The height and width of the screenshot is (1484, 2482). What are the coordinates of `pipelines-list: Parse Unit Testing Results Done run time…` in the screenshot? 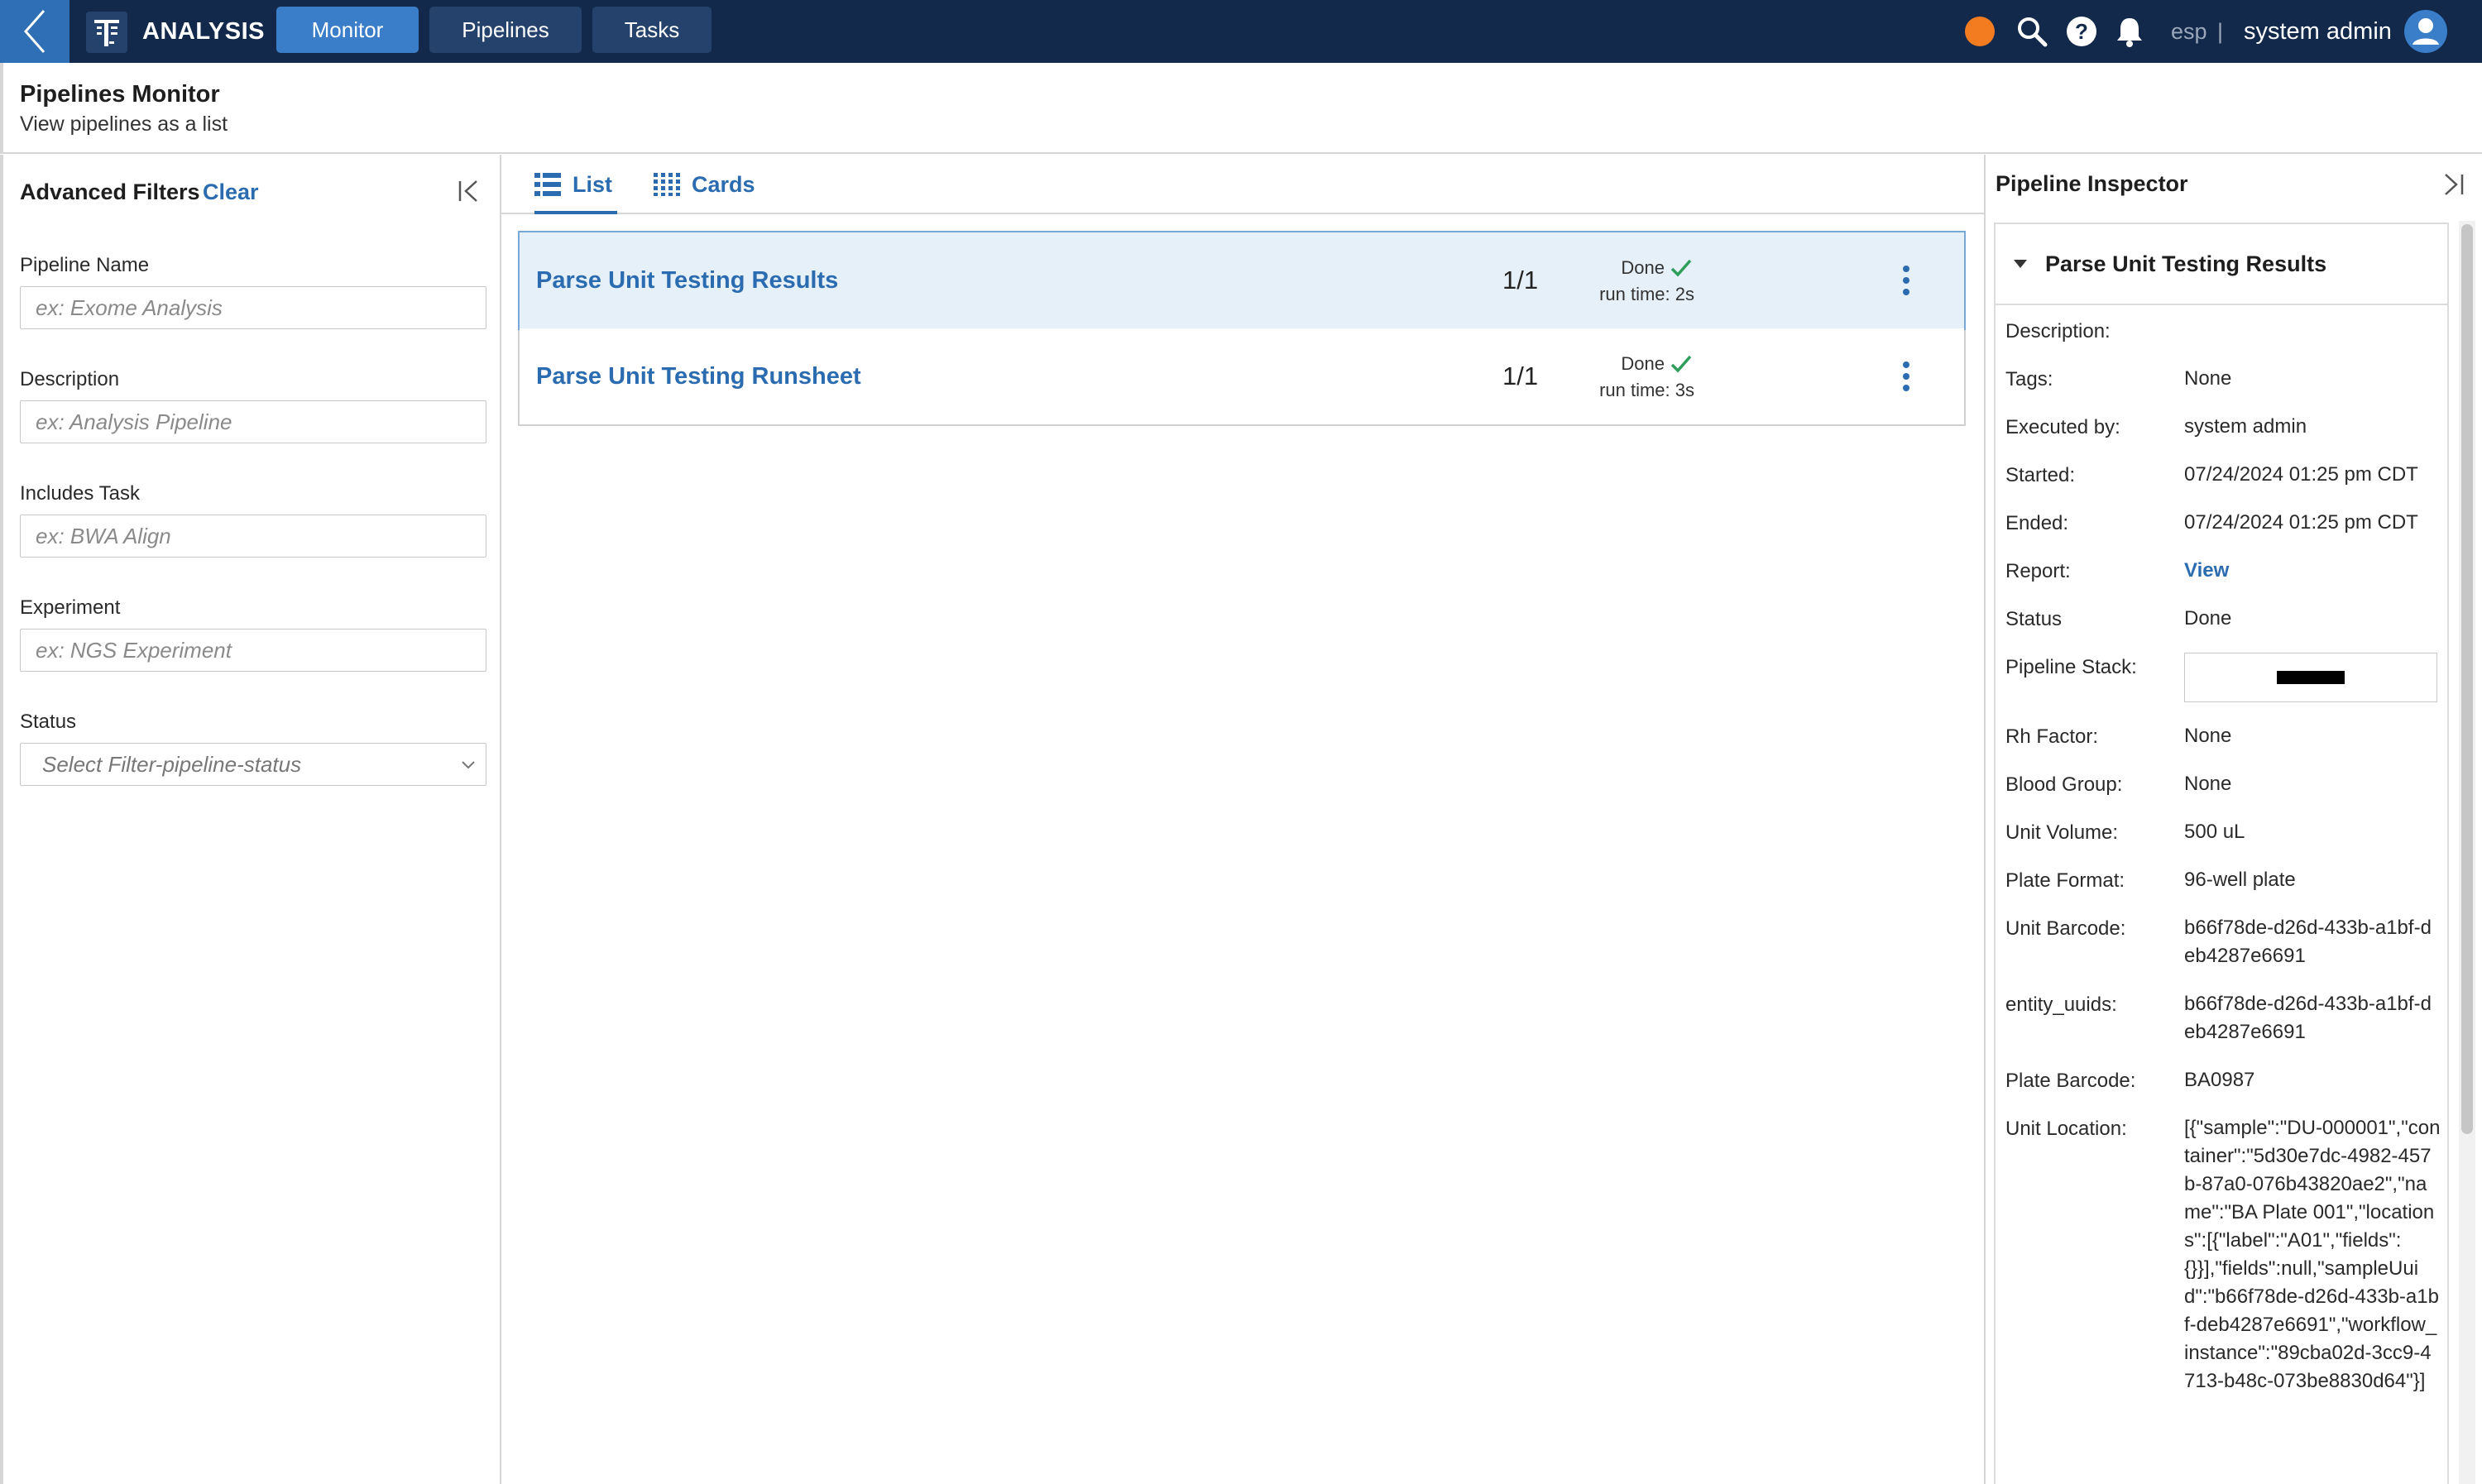 It's located at (1242, 328).